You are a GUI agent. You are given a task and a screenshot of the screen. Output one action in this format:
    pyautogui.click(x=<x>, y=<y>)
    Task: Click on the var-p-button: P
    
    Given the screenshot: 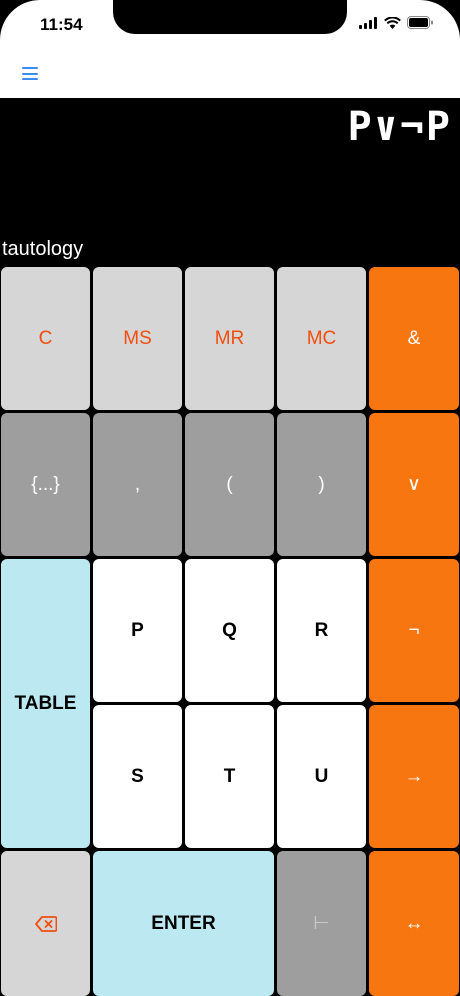 What is the action you would take?
    pyautogui.click(x=137, y=630)
    